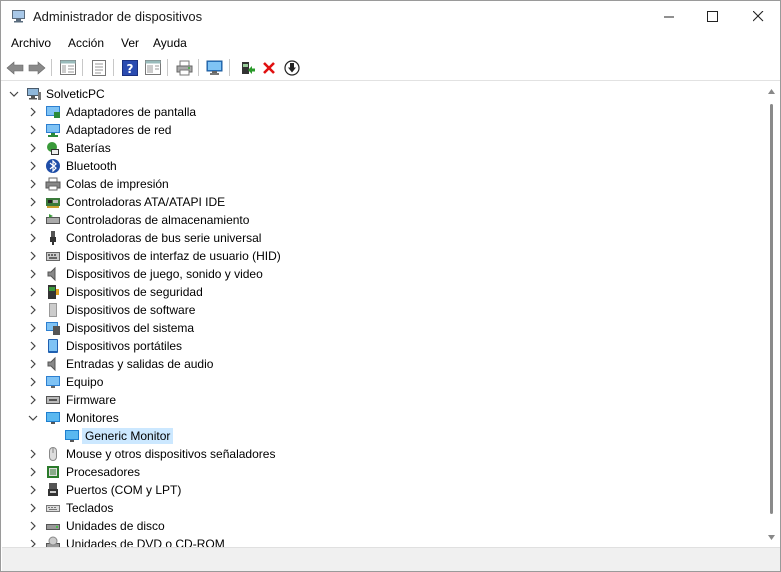 This screenshot has height=572, width=781. I want to click on tree-category-row: Unidades de DVD o CD-ROM, so click(372, 541).